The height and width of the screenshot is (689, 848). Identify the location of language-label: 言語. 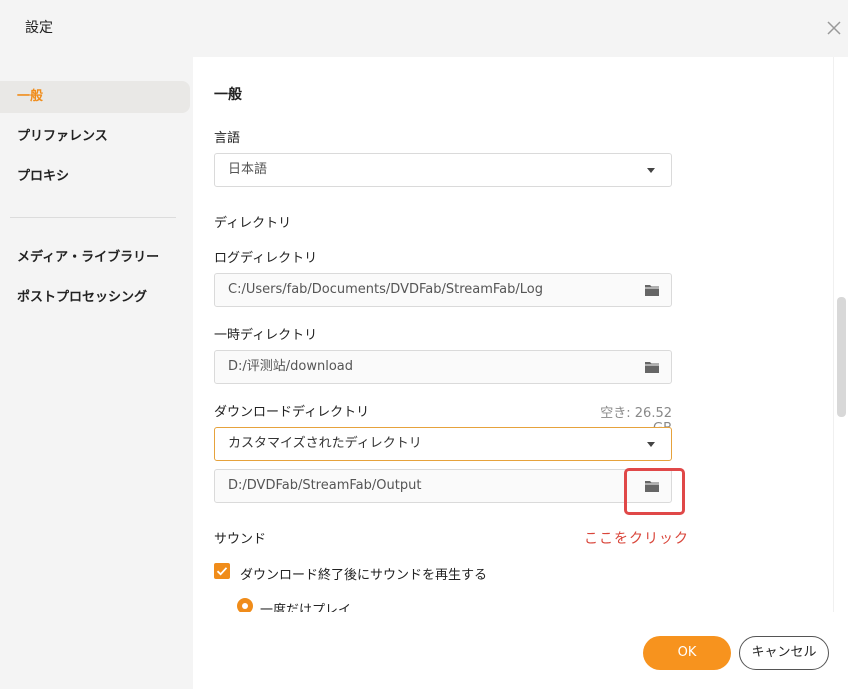
(227, 138).